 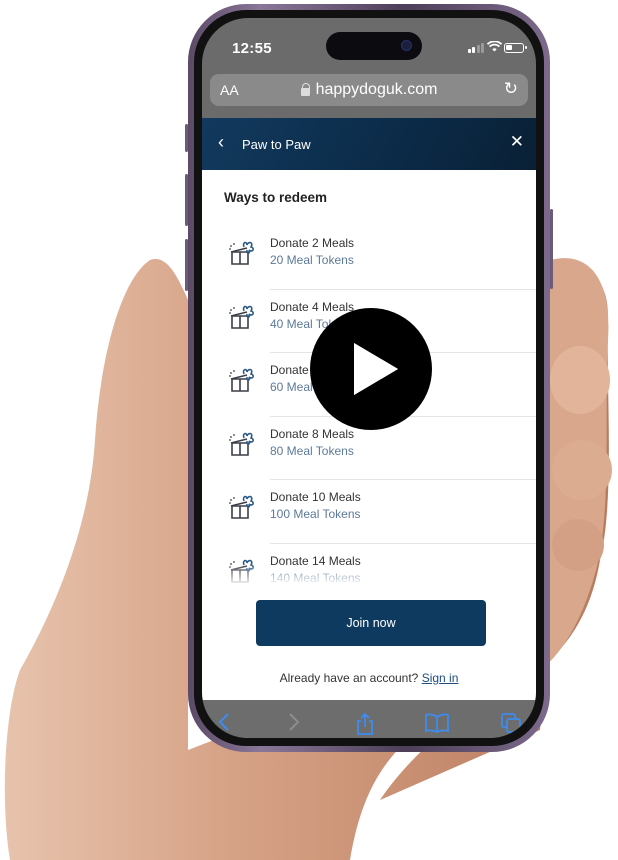 What do you see at coordinates (369, 512) in the screenshot?
I see `redeem-option: Donate 10 Meals 100 Meal Tokens` at bounding box center [369, 512].